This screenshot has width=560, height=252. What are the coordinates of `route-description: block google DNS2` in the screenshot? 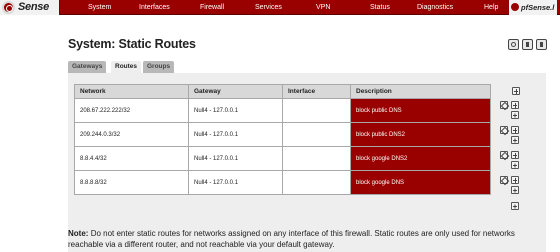 It's located at (420, 158).